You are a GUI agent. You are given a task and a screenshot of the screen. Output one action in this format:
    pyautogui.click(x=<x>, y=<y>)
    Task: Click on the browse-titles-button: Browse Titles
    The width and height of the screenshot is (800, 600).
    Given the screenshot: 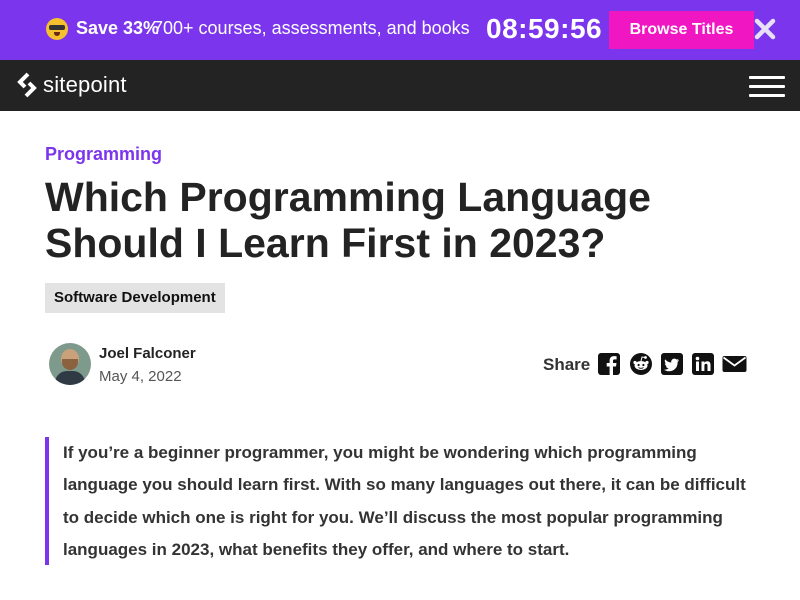 What is the action you would take?
    pyautogui.click(x=681, y=30)
    